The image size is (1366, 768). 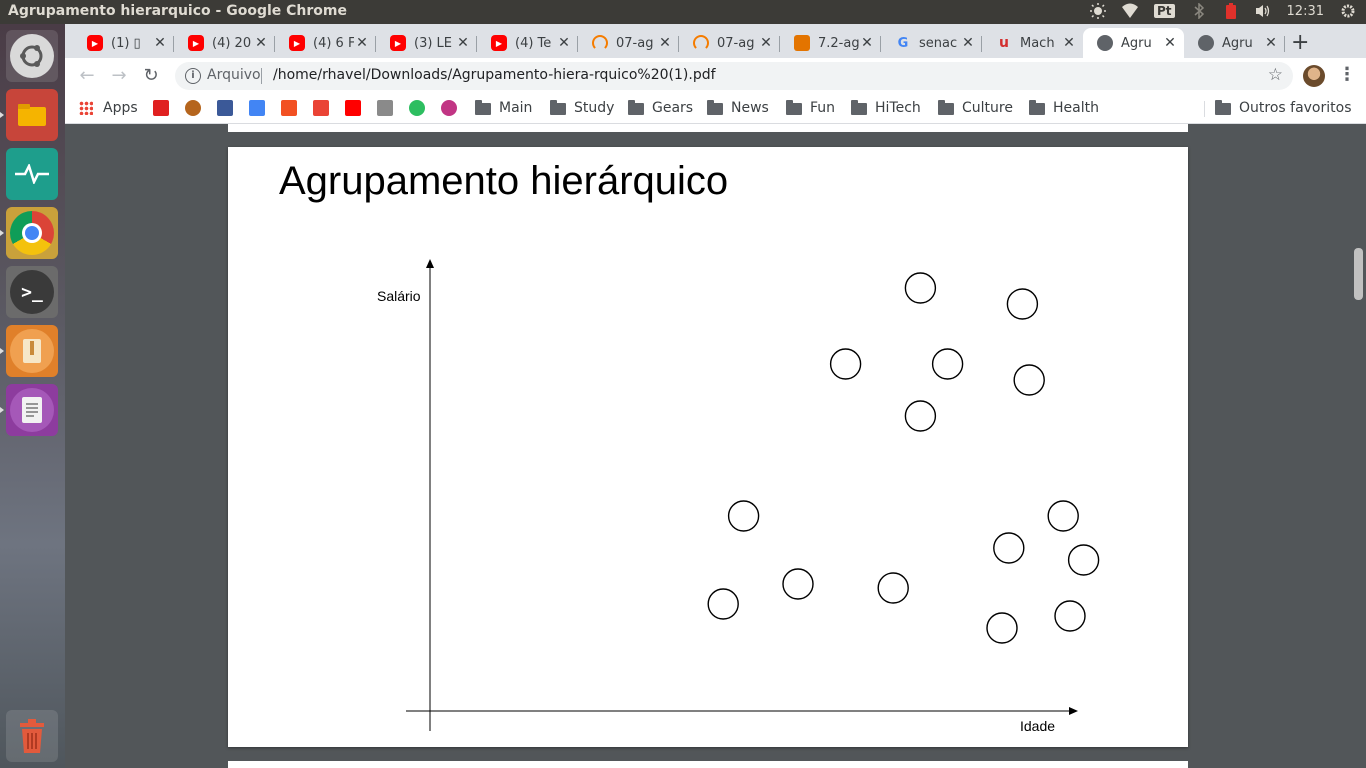 I want to click on reload-button: ↻, so click(x=151, y=76).